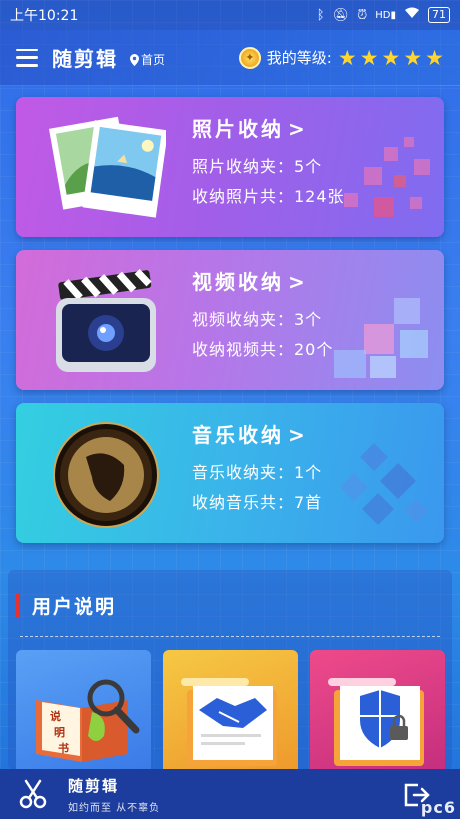 The height and width of the screenshot is (819, 460). What do you see at coordinates (230, 58) in the screenshot?
I see `app-header: 随剪辑 首页 ✦ 我的等级: ★ ★ ★ ★ ★` at bounding box center [230, 58].